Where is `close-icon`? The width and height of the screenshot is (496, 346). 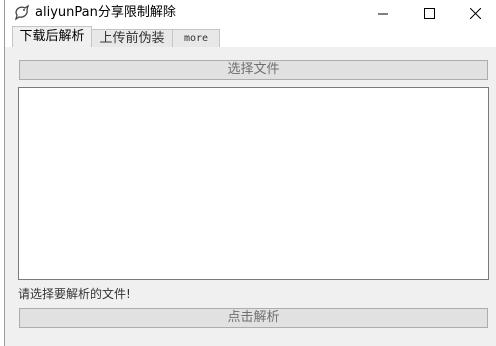 close-icon is located at coordinates (475, 13).